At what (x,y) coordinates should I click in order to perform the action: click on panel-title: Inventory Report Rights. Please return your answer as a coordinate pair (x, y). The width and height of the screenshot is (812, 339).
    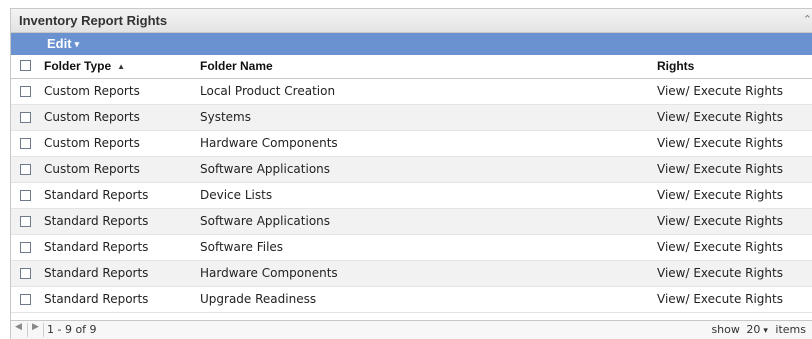
    Looking at the image, I should click on (93, 20).